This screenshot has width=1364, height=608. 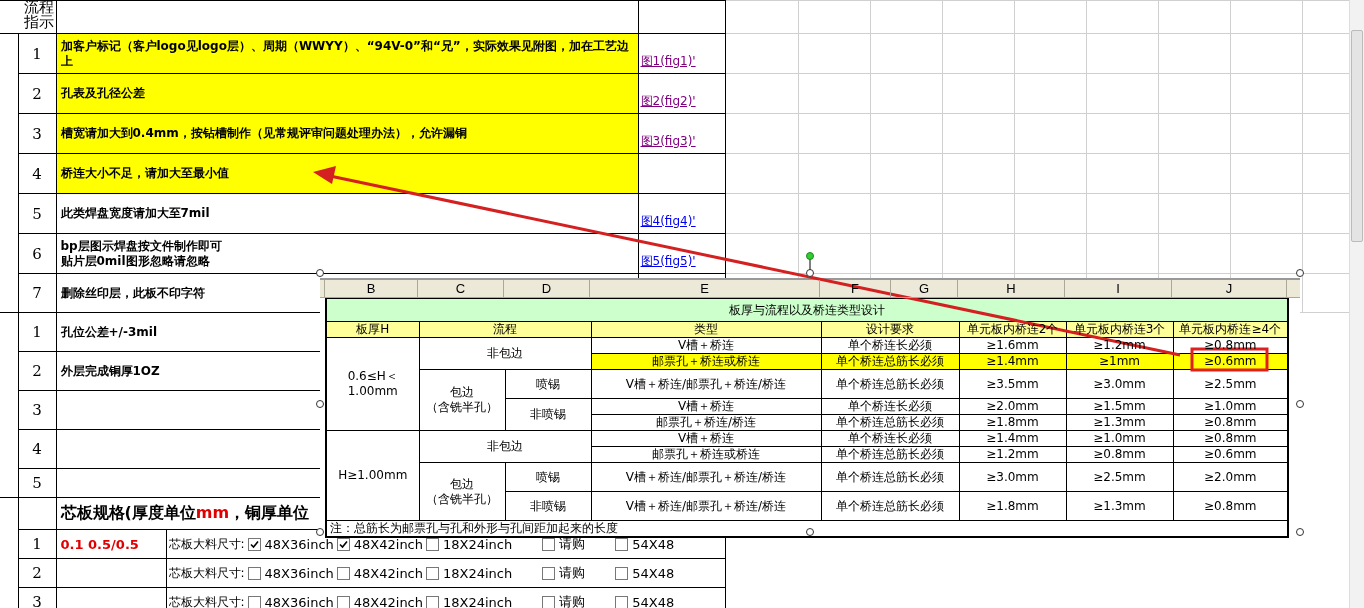 I want to click on scrollbar-thumb, so click(x=1357, y=136).